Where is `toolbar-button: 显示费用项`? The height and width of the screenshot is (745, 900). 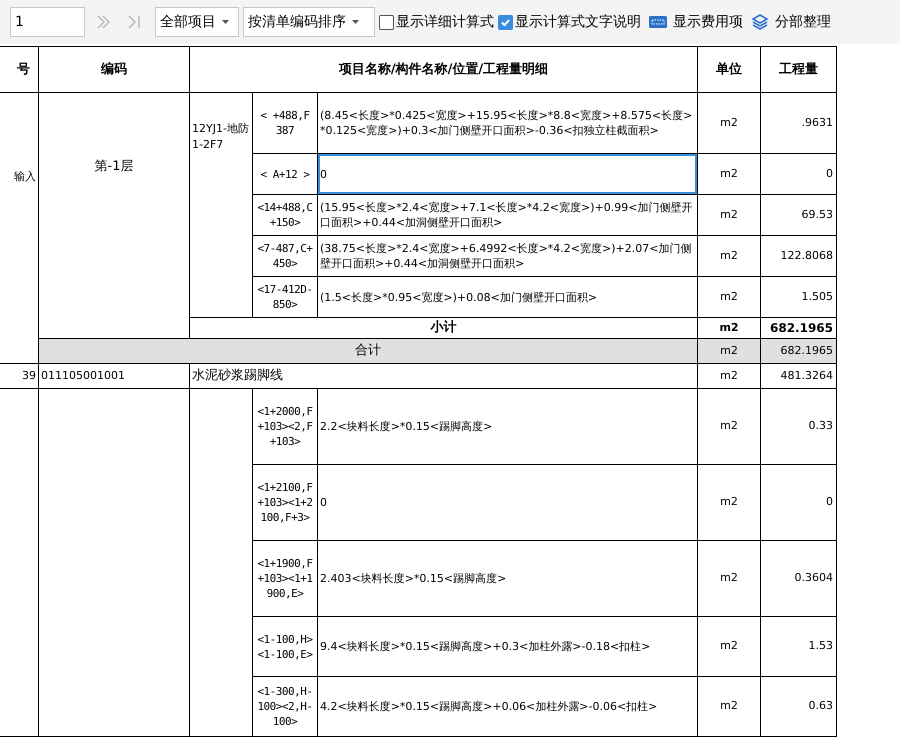 toolbar-button: 显示费用项 is located at coordinates (696, 22).